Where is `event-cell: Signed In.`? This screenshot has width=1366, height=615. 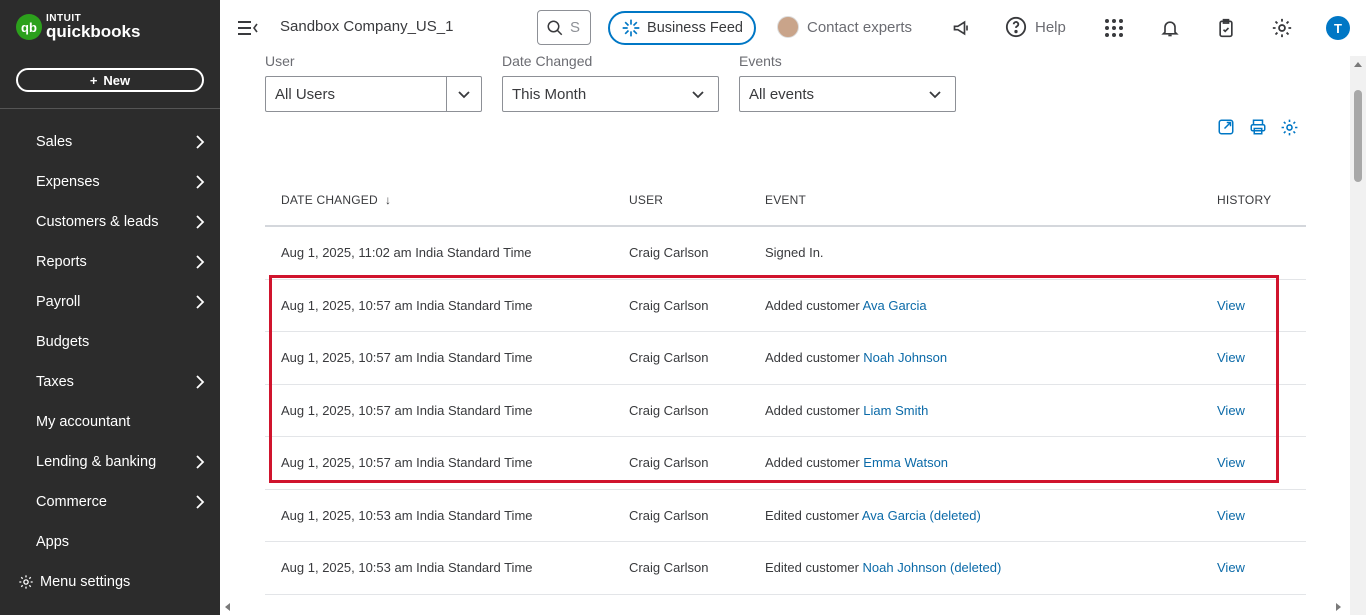
event-cell: Signed In. is located at coordinates (794, 252).